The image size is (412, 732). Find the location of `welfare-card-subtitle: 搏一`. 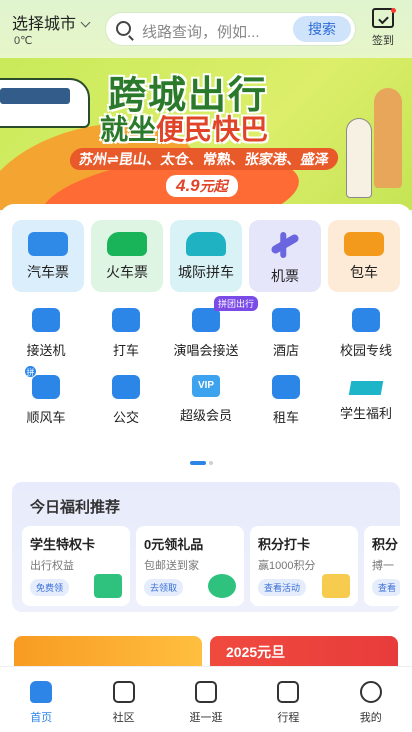

welfare-card-subtitle: 搏一 is located at coordinates (383, 566).